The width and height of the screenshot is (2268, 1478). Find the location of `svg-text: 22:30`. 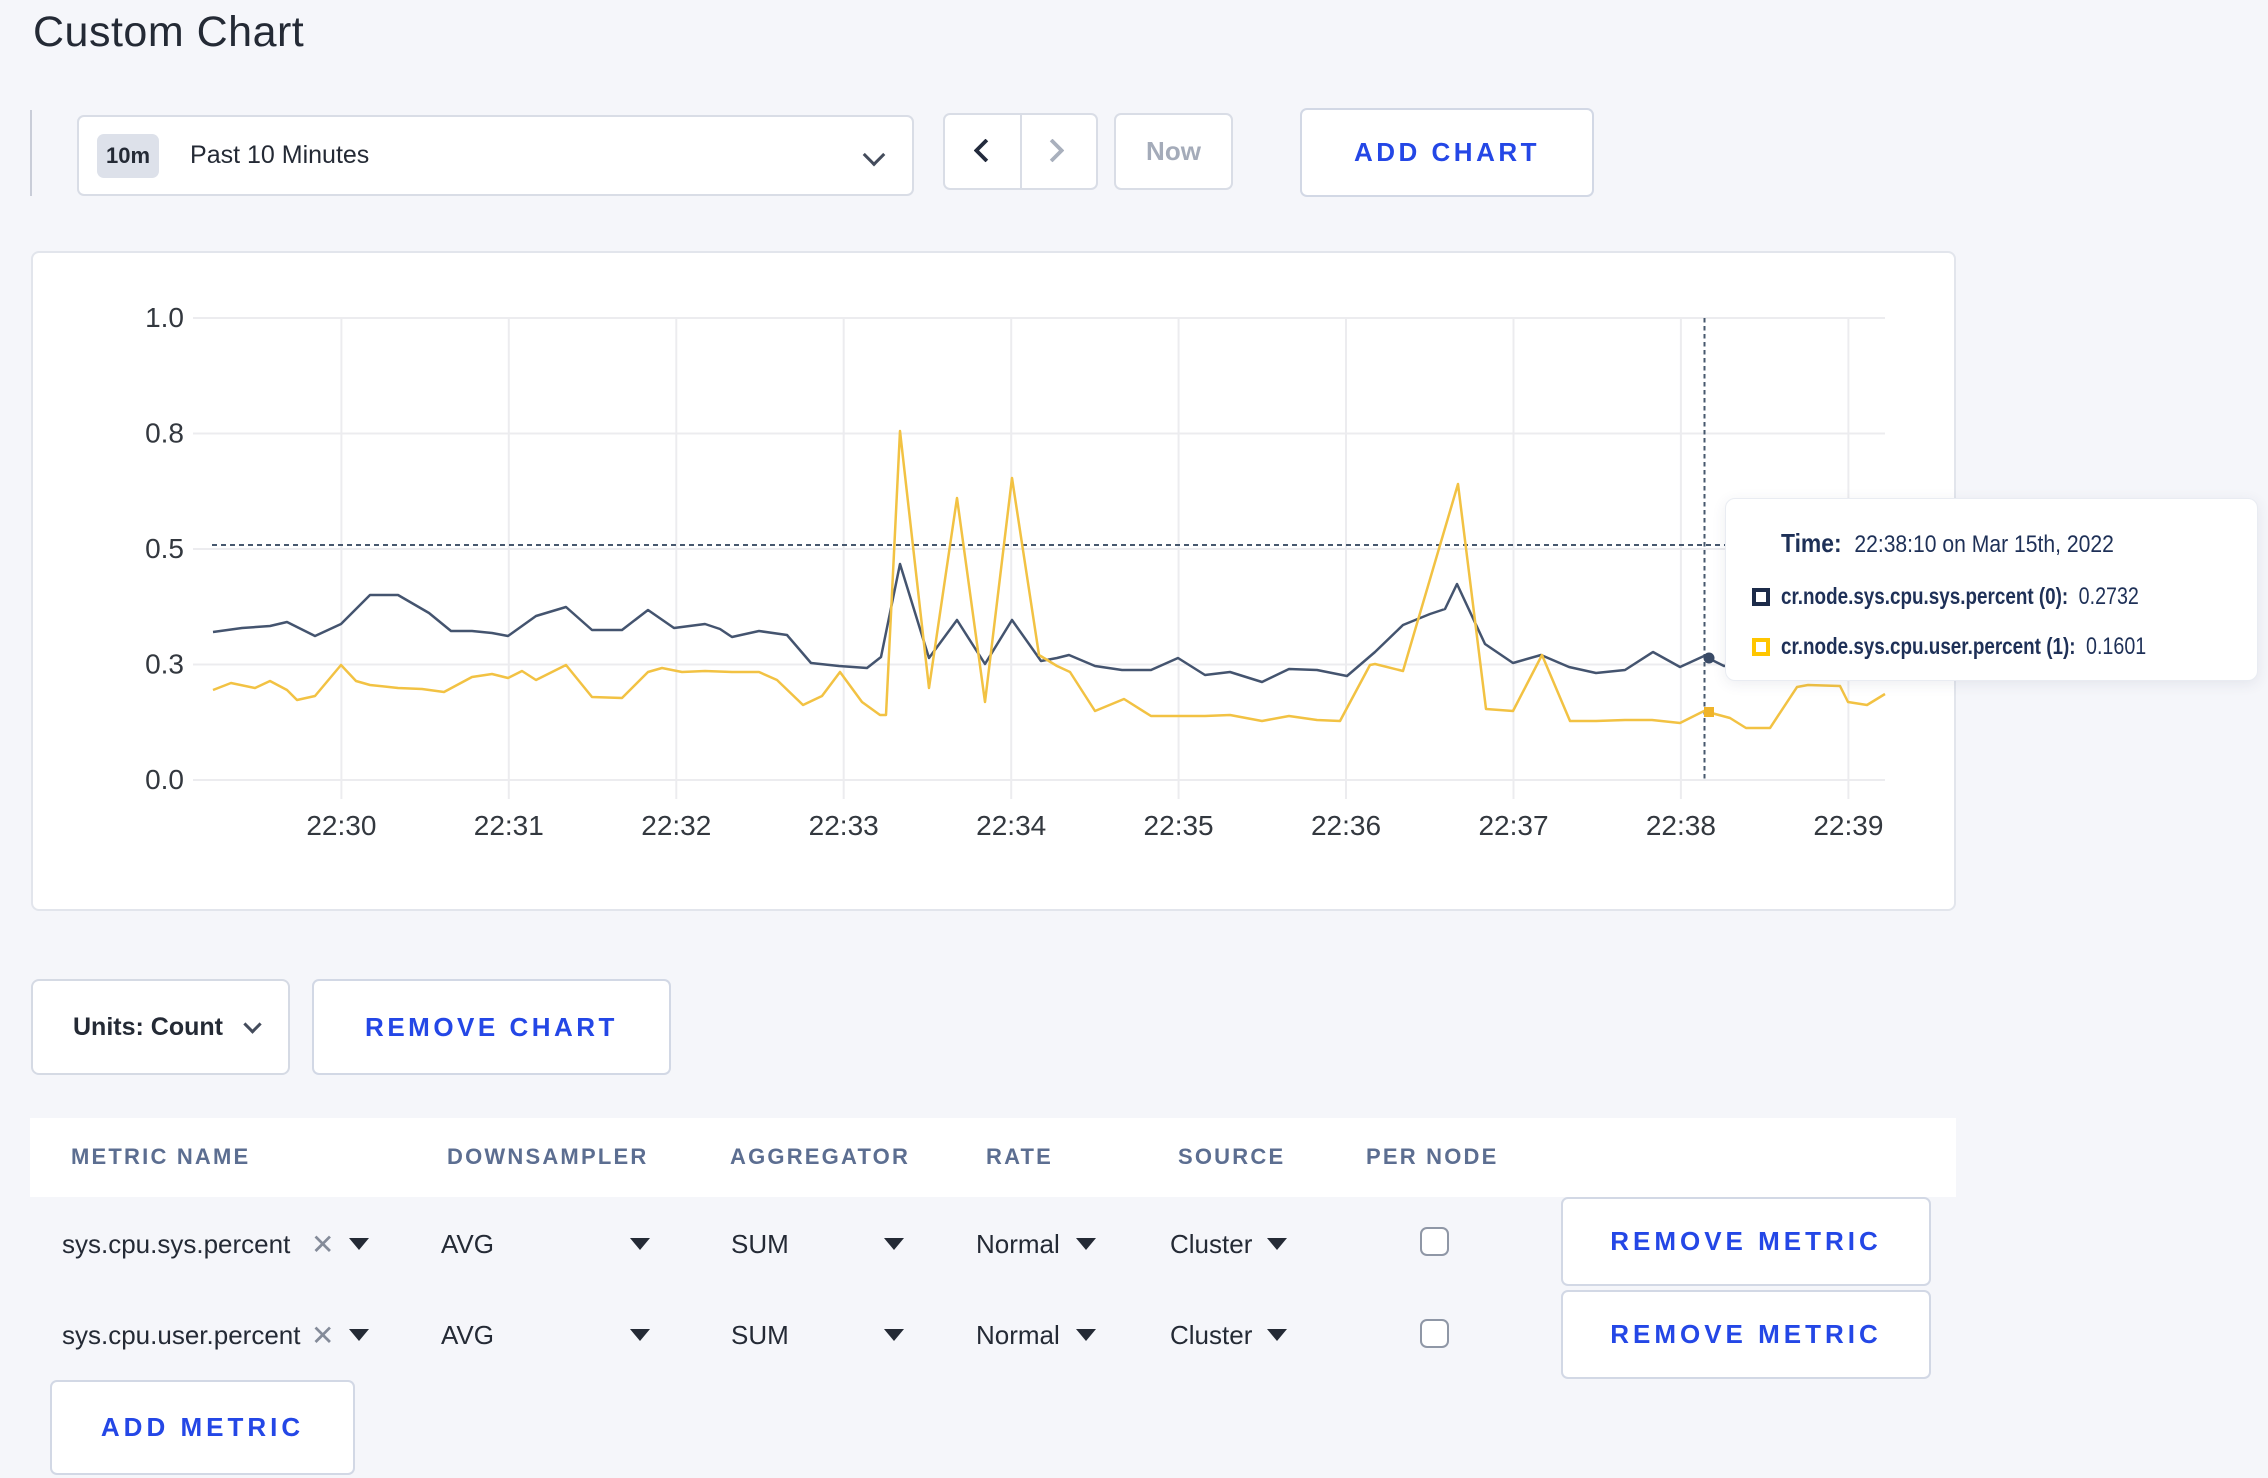

svg-text: 22:30 is located at coordinates (341, 825).